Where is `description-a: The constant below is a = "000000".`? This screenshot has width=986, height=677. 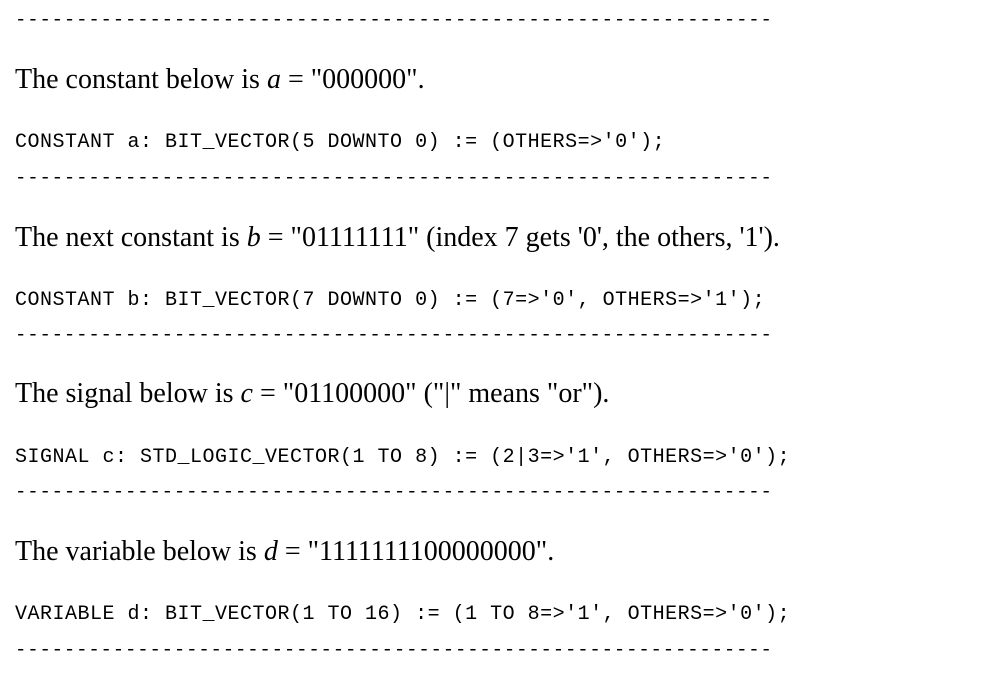
description-a: The constant below is a = "000000". is located at coordinates (220, 80).